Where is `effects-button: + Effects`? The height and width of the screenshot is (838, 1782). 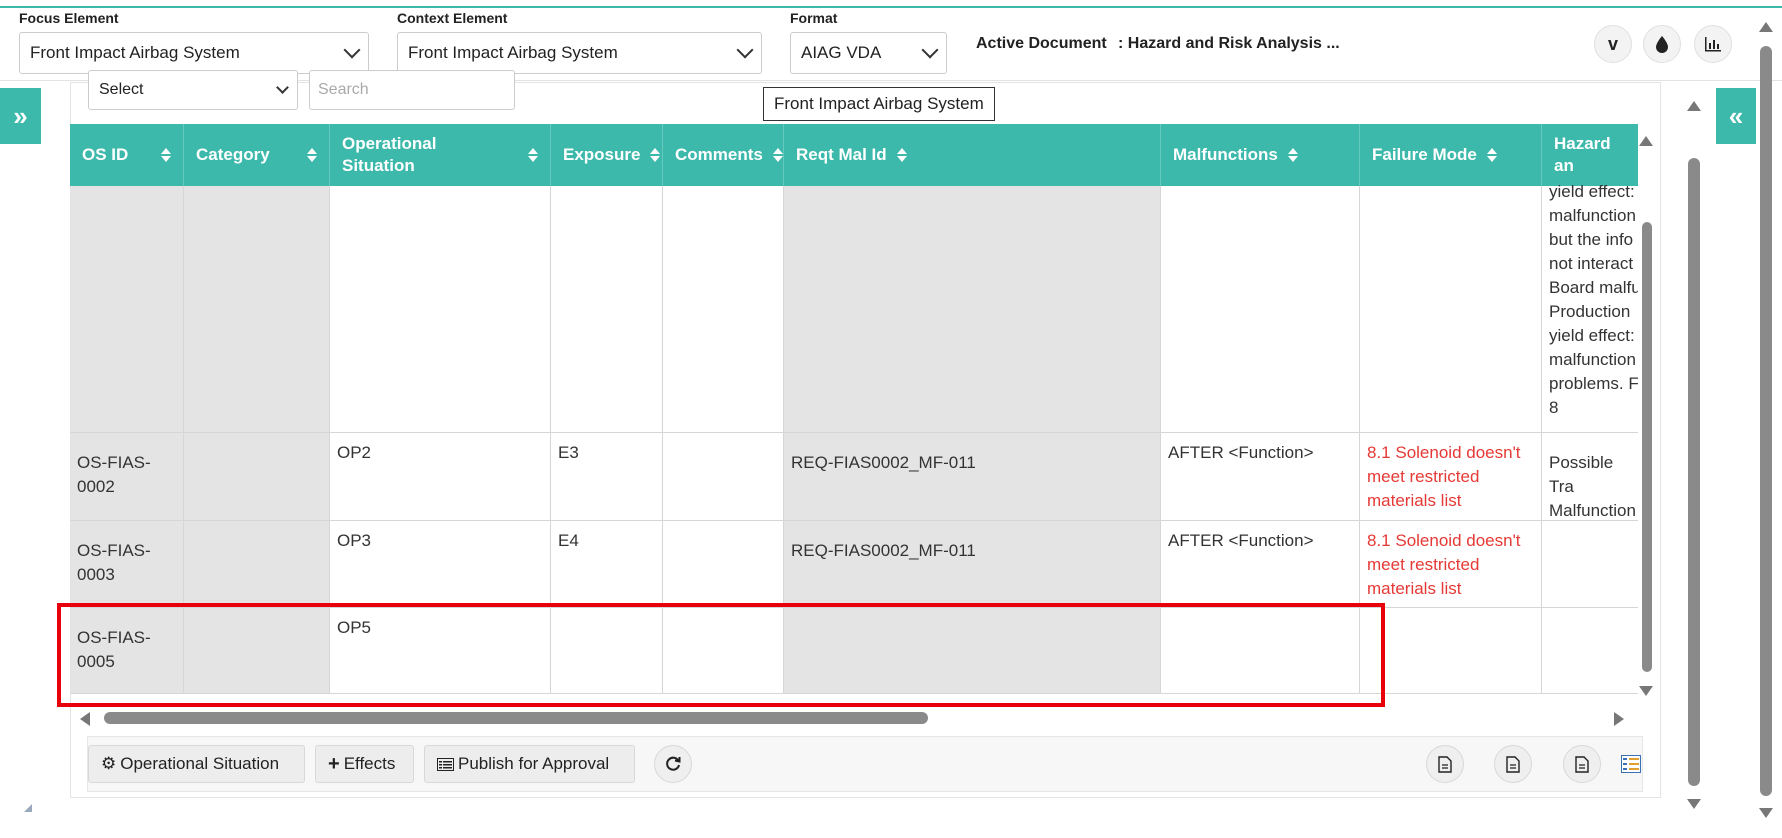 effects-button: + Effects is located at coordinates (364, 764).